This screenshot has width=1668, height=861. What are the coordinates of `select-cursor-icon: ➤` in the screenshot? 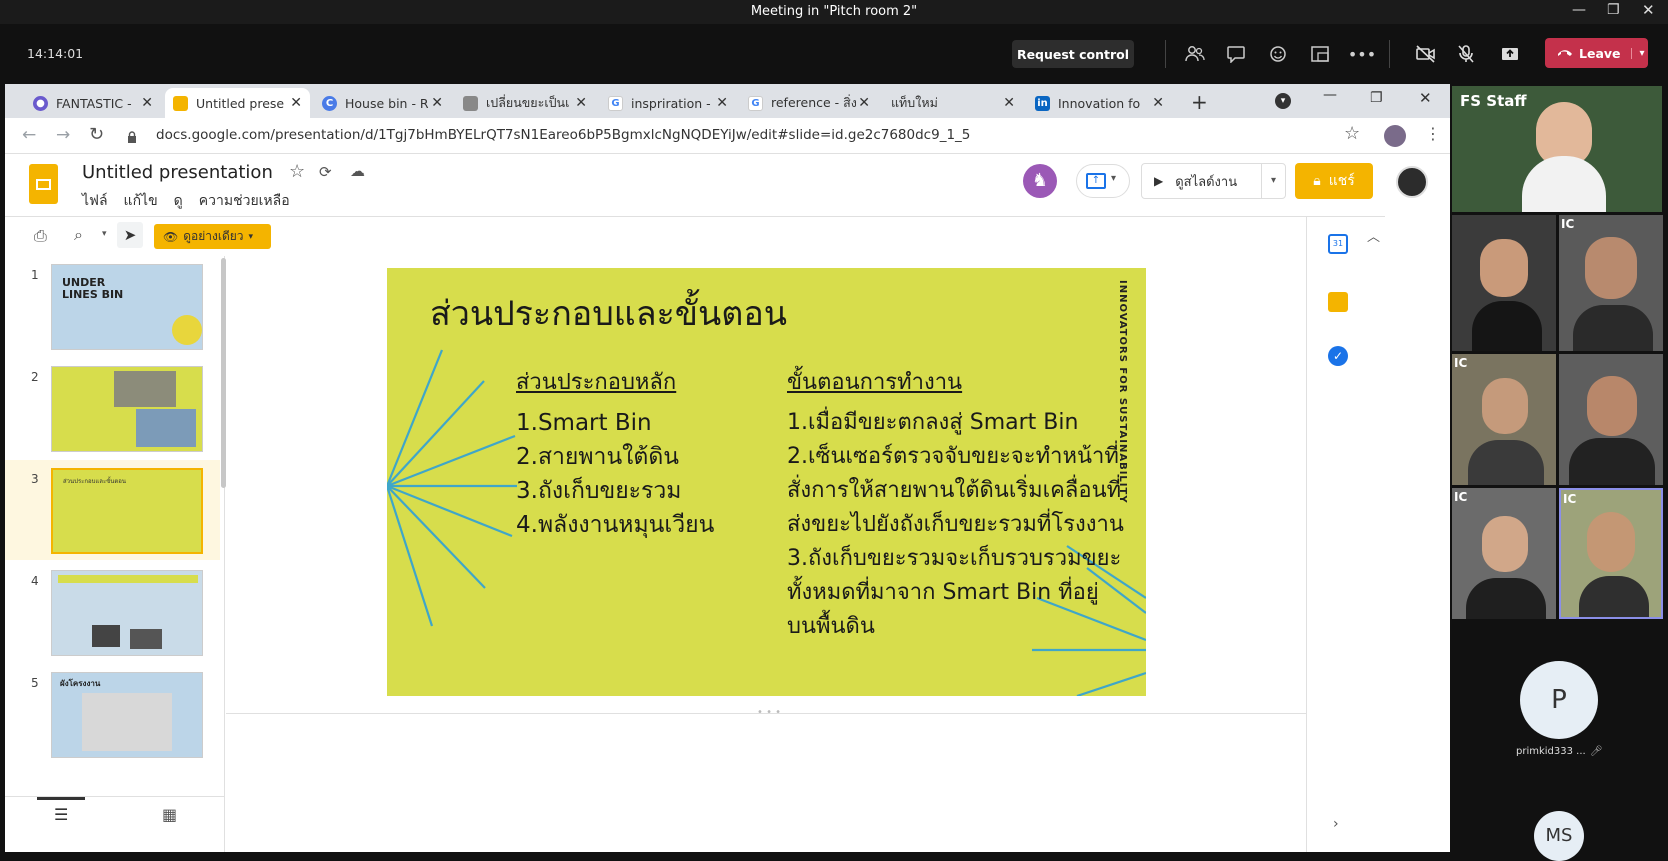 It's located at (130, 235).